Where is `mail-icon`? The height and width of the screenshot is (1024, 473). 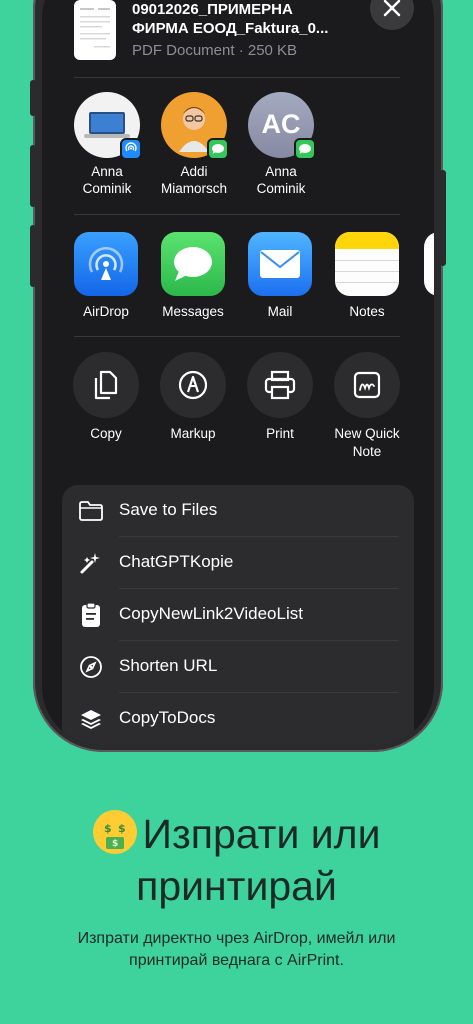 mail-icon is located at coordinates (280, 264).